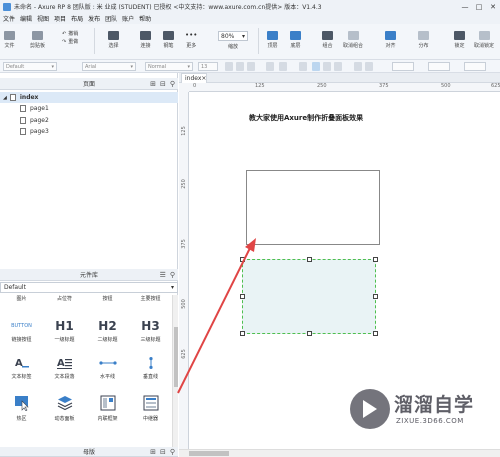  What do you see at coordinates (339, 453) in the screenshot?
I see `canvas-horizontal-scrollbar` at bounding box center [339, 453].